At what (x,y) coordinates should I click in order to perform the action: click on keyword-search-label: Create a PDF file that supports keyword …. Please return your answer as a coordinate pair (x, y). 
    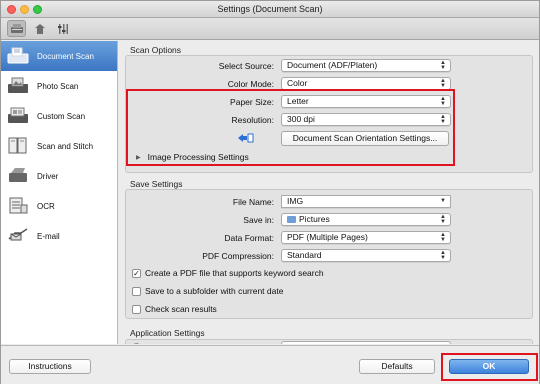
    Looking at the image, I should click on (234, 273).